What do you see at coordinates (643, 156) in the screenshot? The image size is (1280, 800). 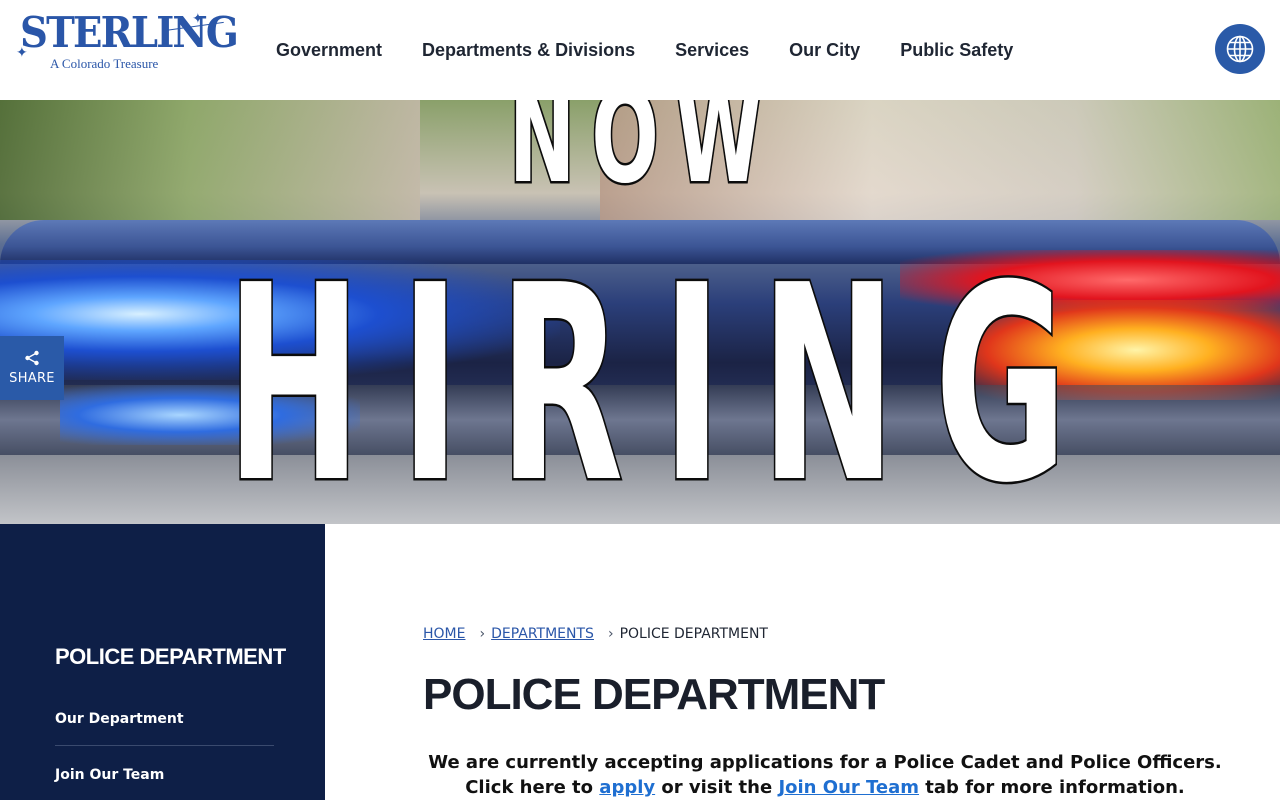 I see `hero-now-text: NOW` at bounding box center [643, 156].